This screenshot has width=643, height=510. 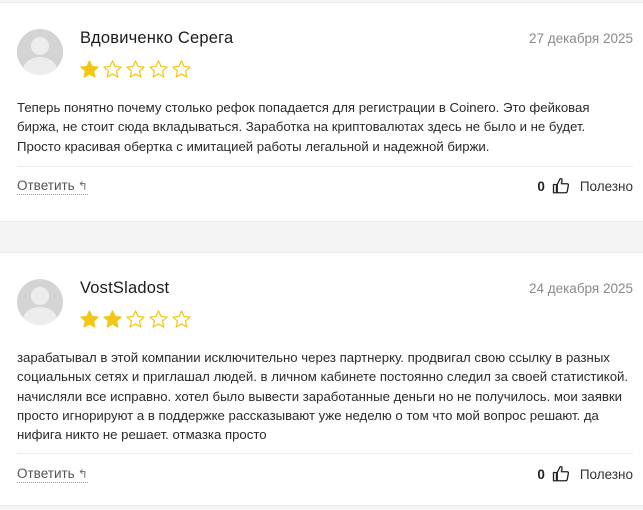 I want to click on review-author: VostSladost, so click(x=125, y=288).